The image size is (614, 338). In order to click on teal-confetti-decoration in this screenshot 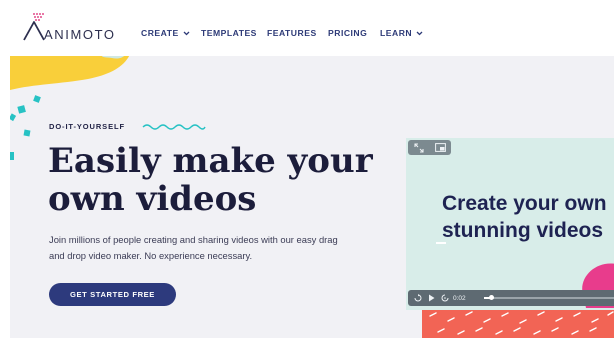, I will do `click(25, 127)`.